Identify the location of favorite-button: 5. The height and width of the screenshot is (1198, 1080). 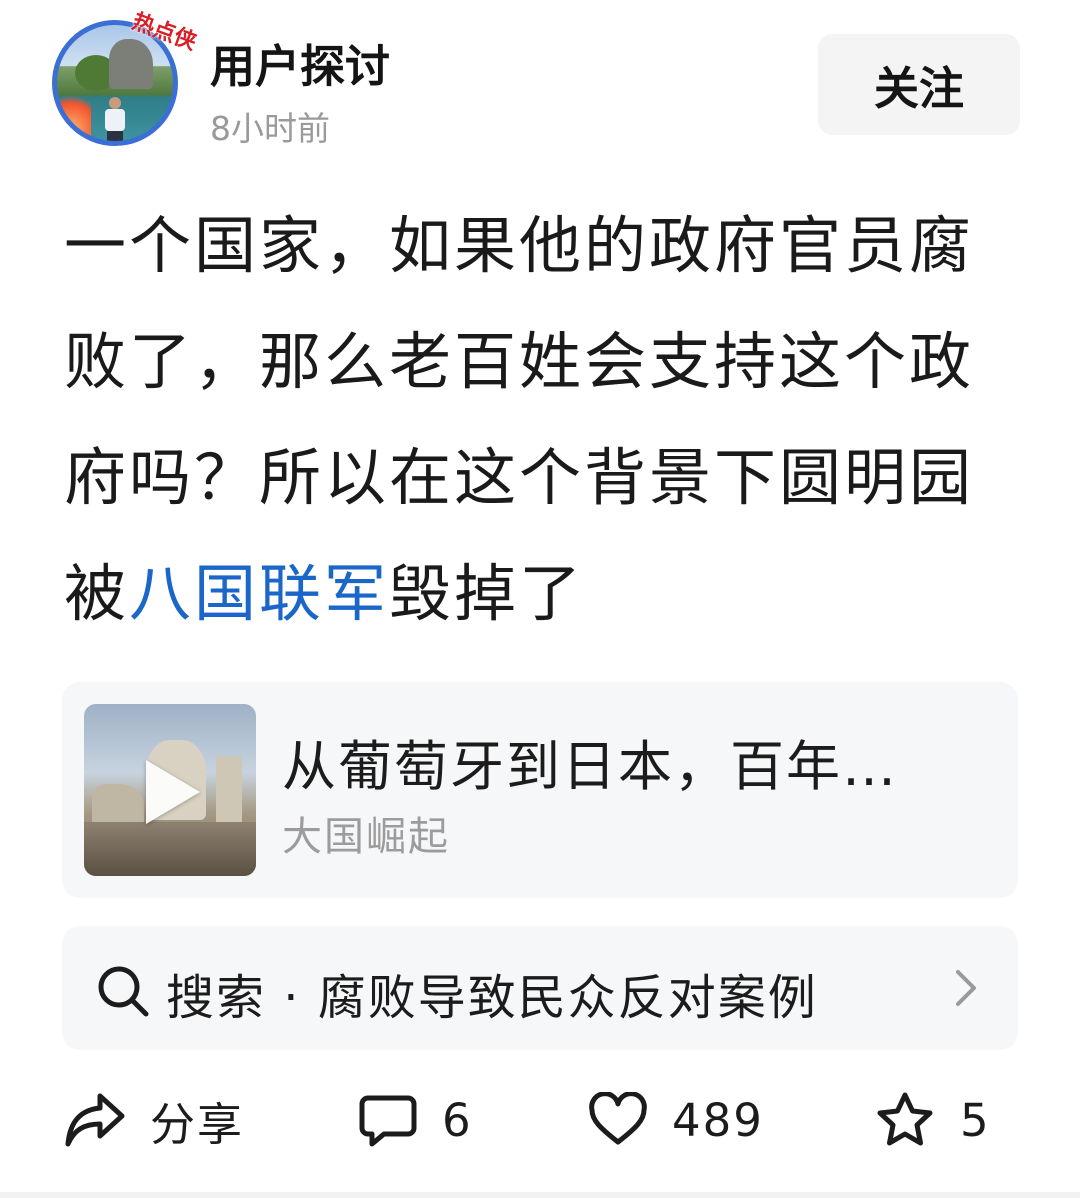
(932, 1120).